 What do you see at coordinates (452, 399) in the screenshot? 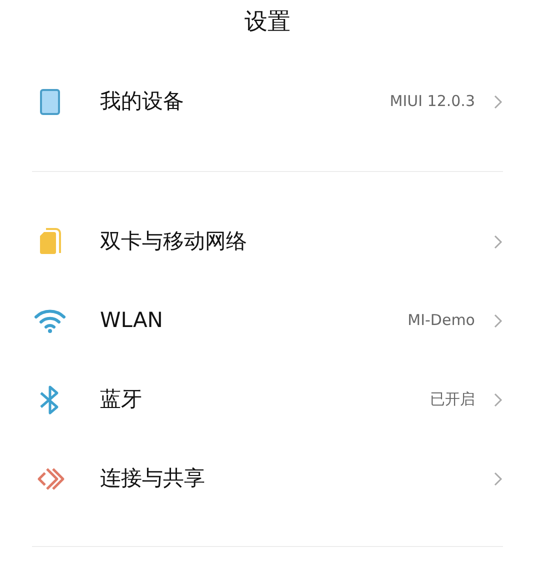
I see `row-value: 已开启` at bounding box center [452, 399].